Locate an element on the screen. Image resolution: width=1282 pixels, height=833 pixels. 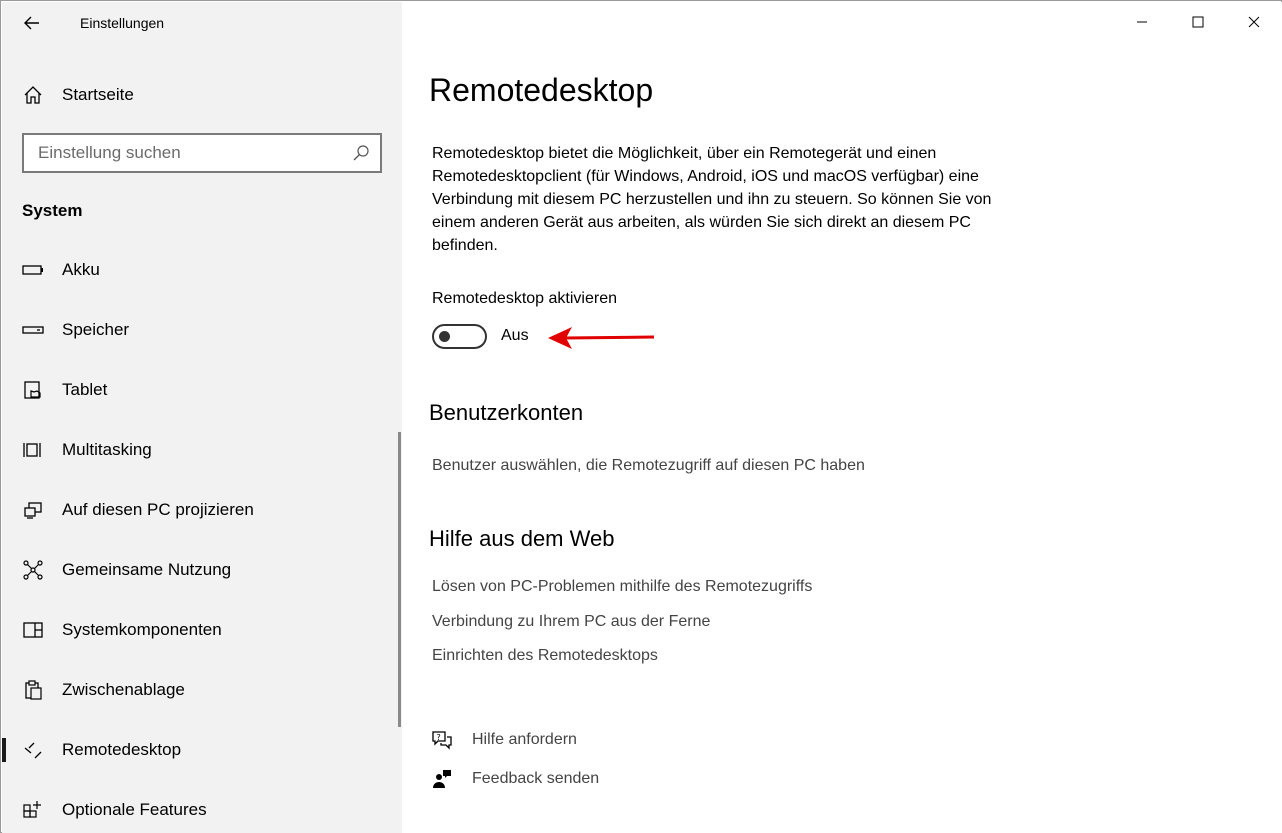
feedback-icon is located at coordinates (442, 779).